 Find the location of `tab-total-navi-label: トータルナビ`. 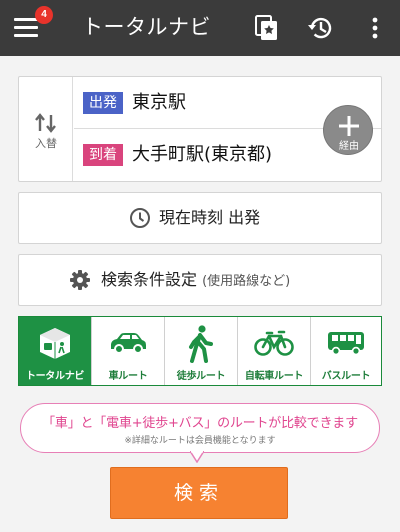

tab-total-navi-label: トータルナビ is located at coordinates (55, 376).